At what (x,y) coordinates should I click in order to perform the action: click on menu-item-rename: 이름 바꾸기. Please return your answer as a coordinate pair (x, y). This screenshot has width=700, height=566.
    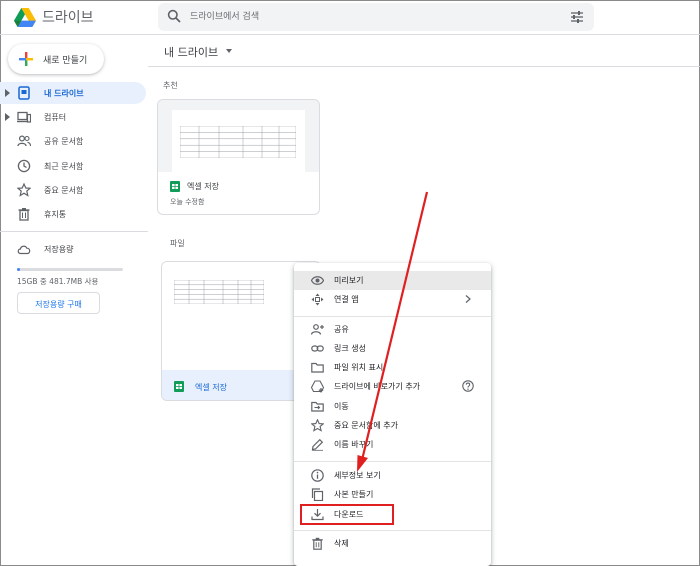
    Looking at the image, I should click on (392, 444).